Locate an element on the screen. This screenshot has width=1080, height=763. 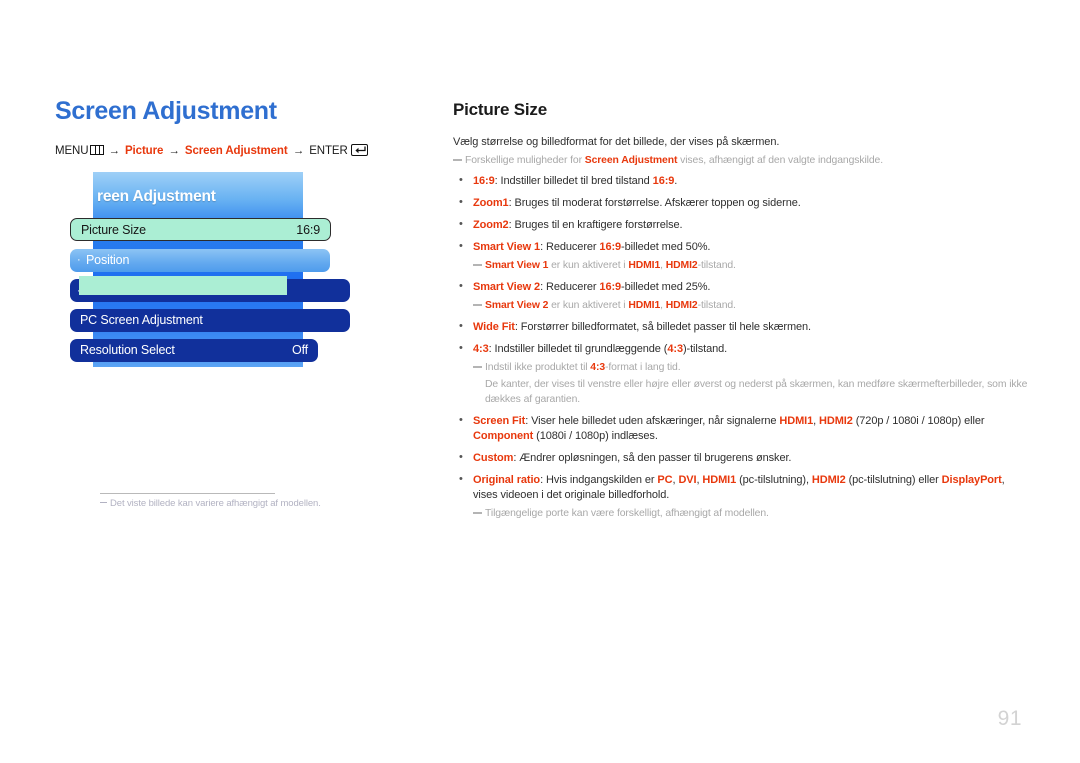
breadcrumb-step-screen-adjustment: Screen Adjustment is located at coordinates (236, 151).